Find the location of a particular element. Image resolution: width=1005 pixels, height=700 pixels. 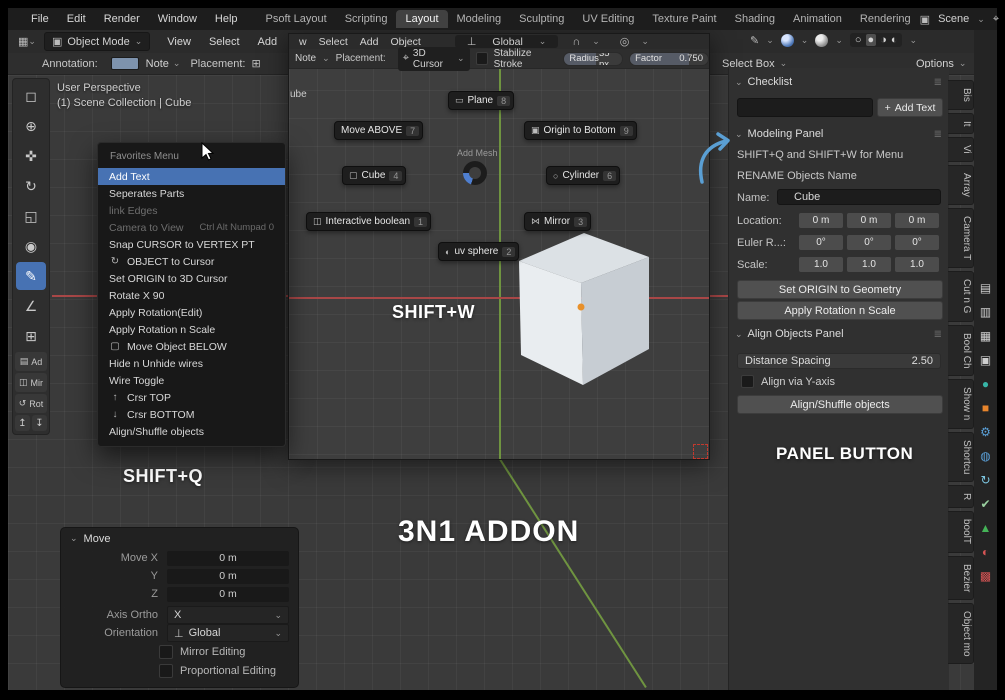

pie-item-cube: ▢ Cube 4 is located at coordinates (374, 175).